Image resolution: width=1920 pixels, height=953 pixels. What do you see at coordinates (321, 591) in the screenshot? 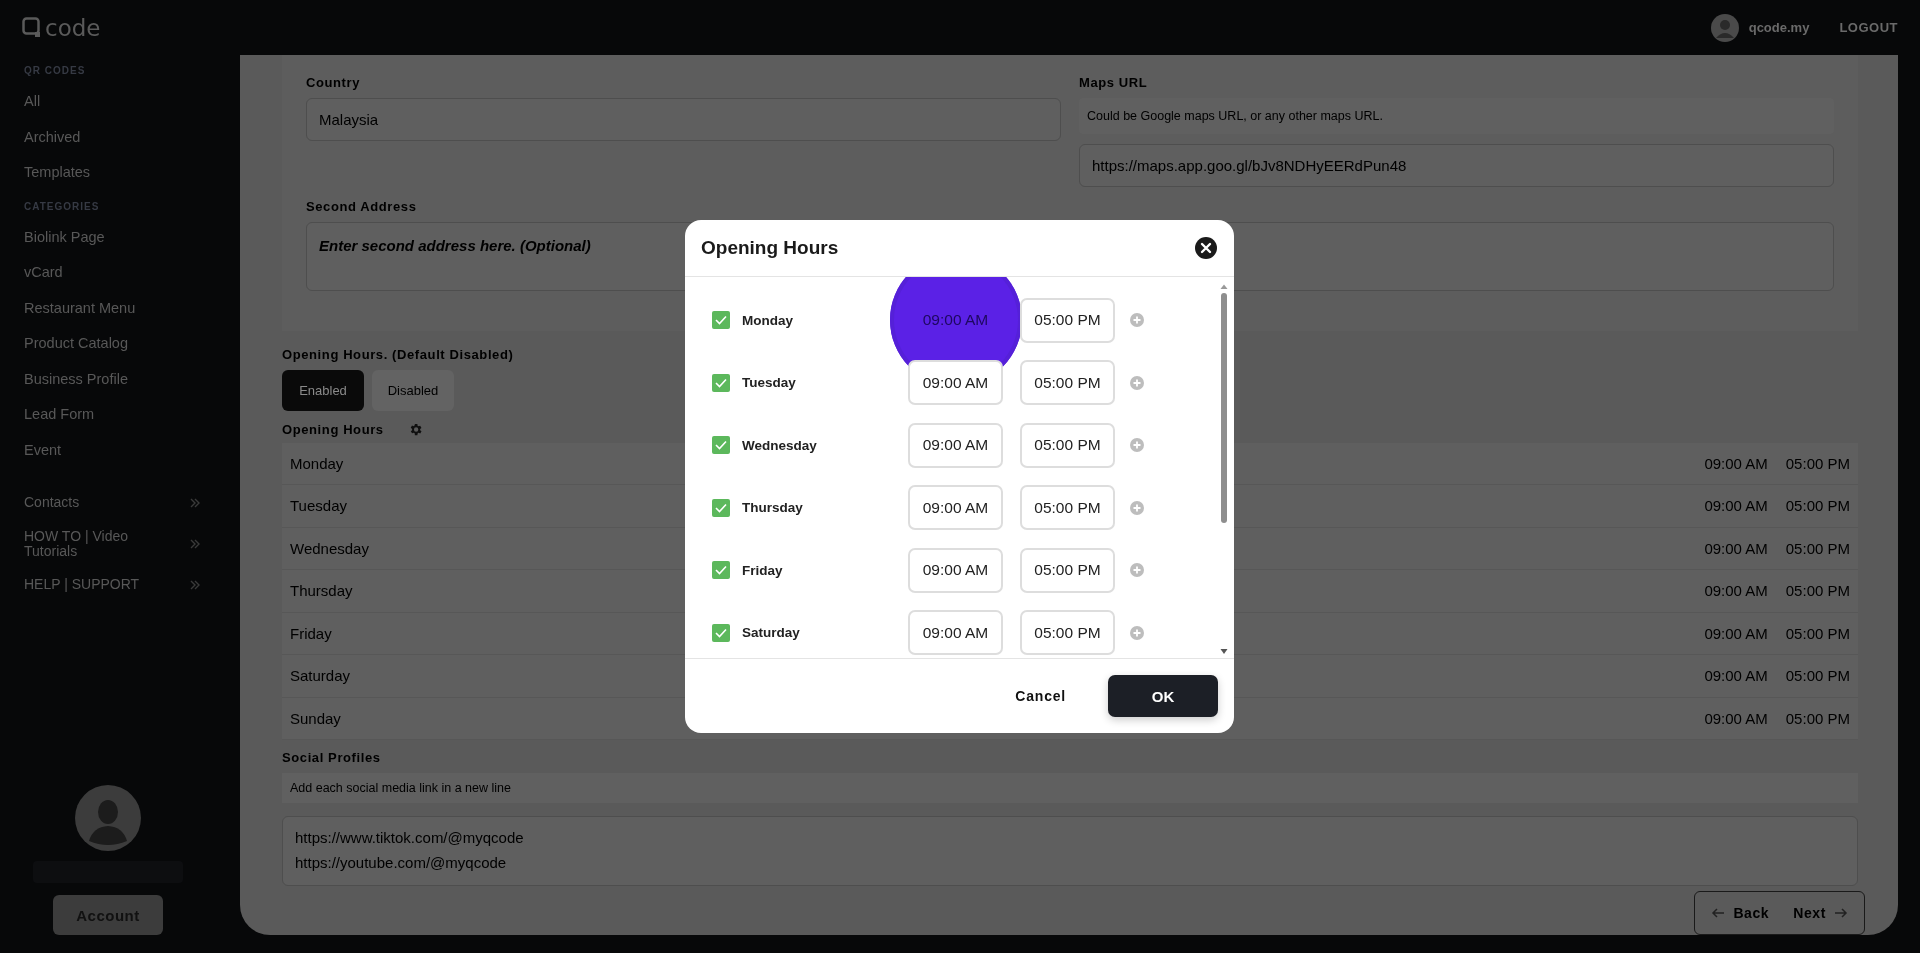
I see `day-text: Thursday` at bounding box center [321, 591].